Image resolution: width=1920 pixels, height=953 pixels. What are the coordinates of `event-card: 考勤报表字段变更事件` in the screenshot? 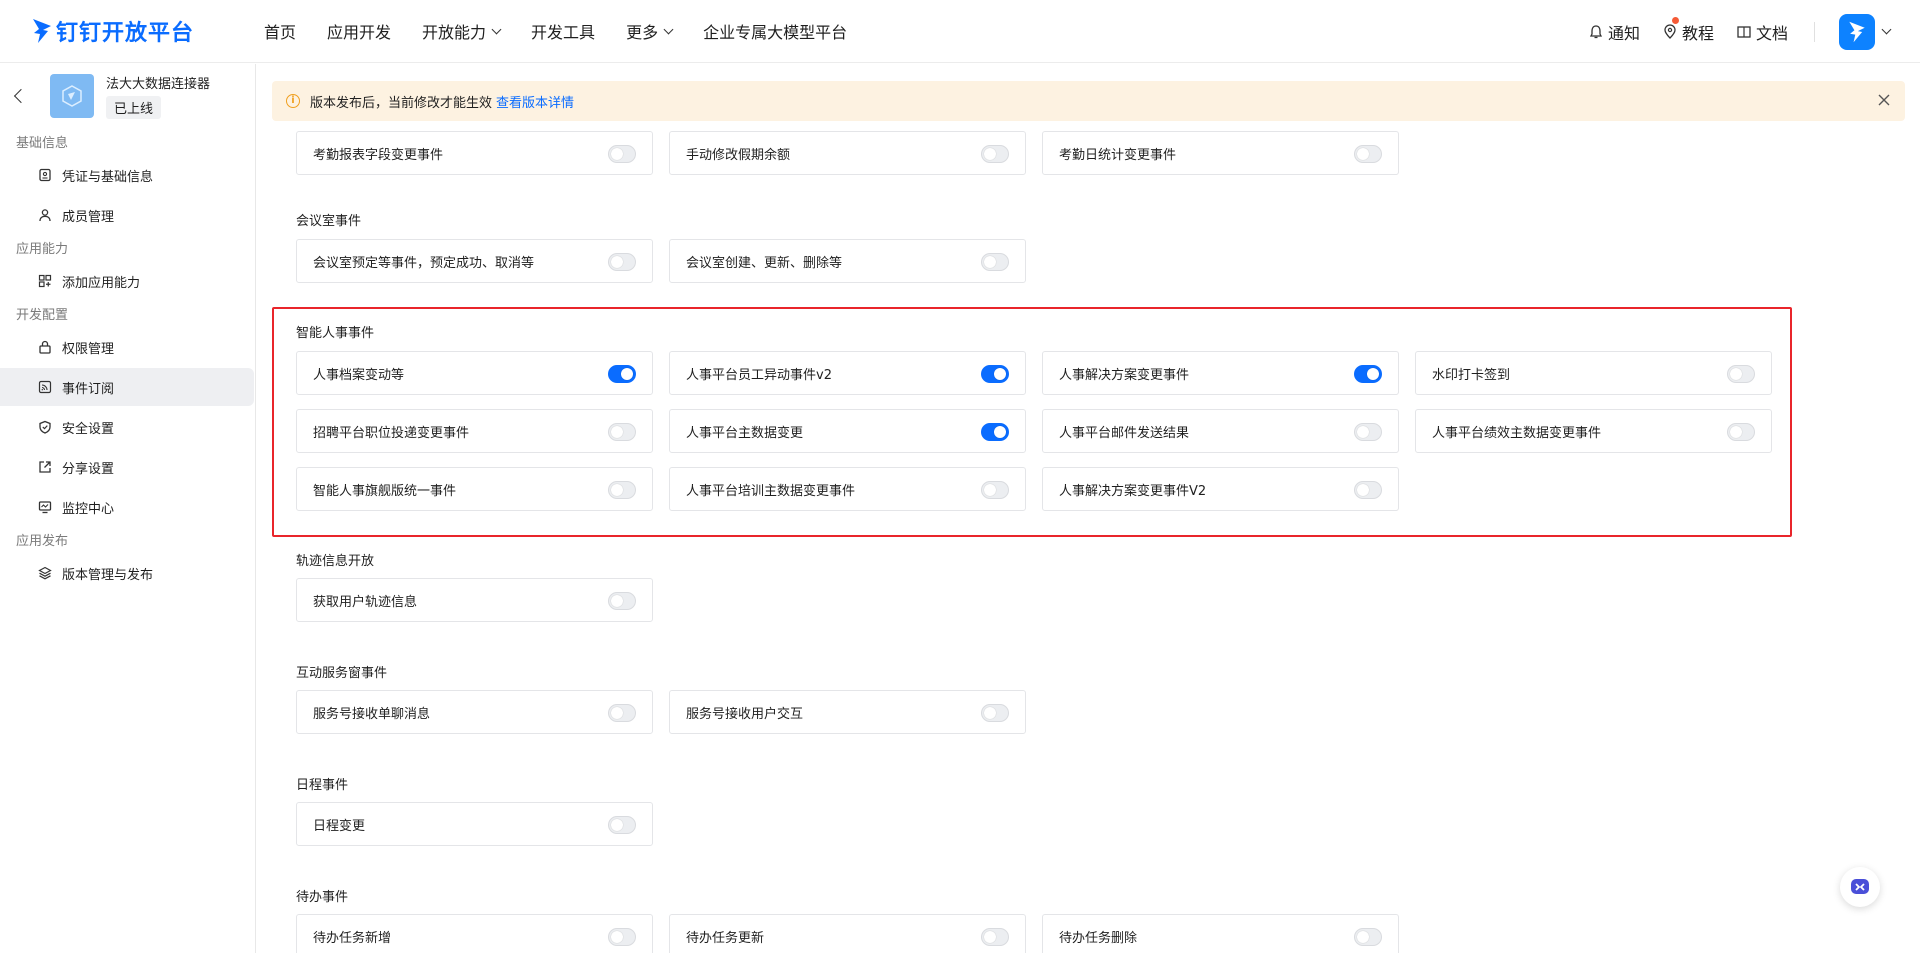 It's located at (474, 153).